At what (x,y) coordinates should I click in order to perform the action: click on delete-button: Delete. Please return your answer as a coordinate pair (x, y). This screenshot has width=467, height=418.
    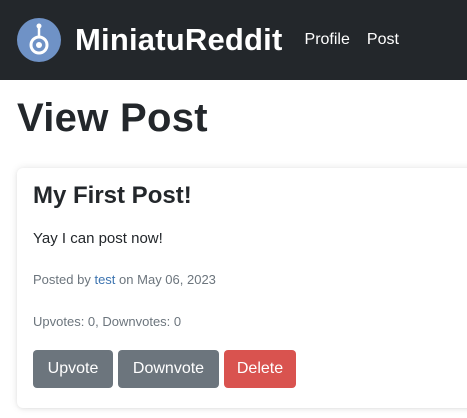
    Looking at the image, I should click on (260, 369).